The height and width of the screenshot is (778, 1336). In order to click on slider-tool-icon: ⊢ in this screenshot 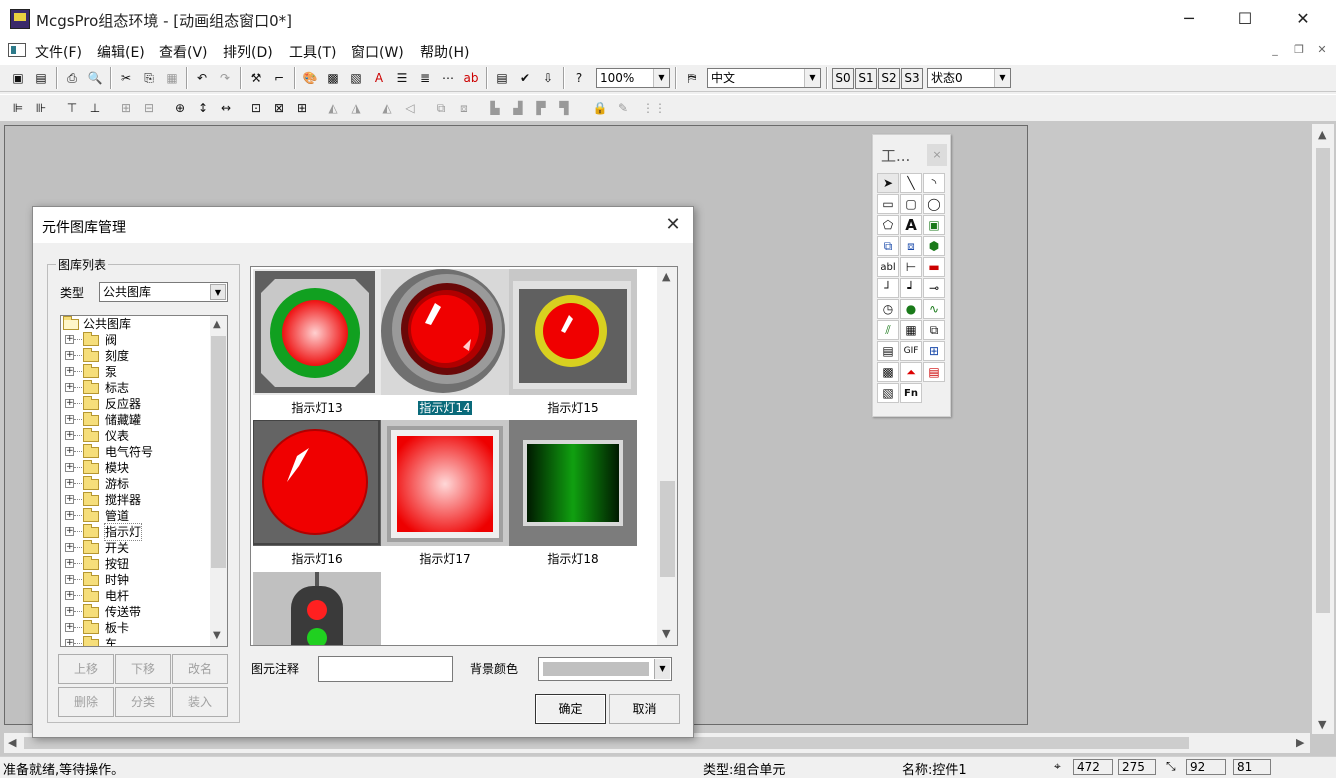, I will do `click(911, 267)`.